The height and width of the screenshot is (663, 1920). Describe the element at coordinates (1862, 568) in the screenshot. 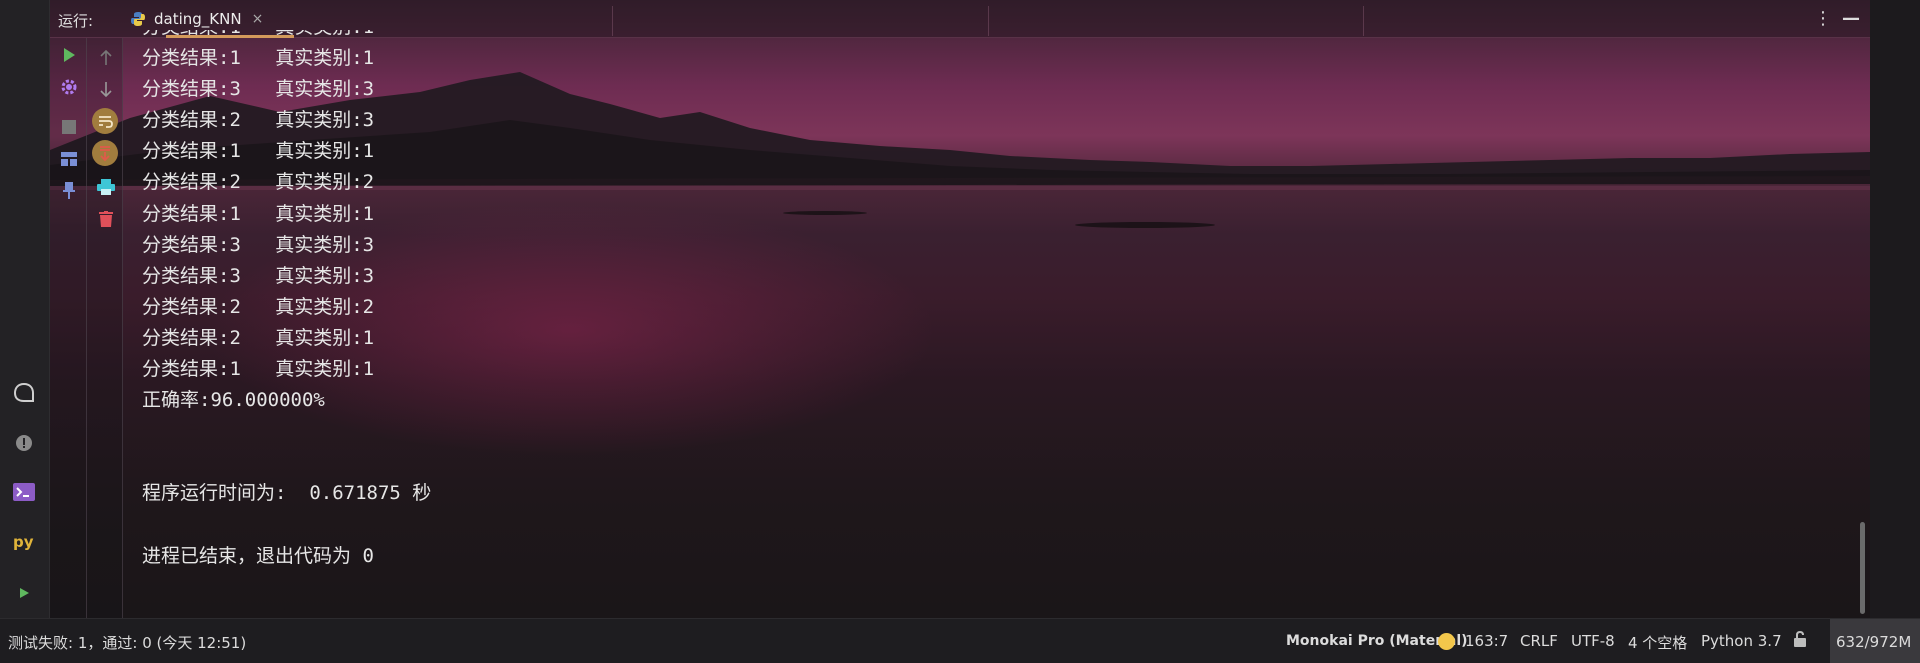

I see `console-scrollbar` at that location.